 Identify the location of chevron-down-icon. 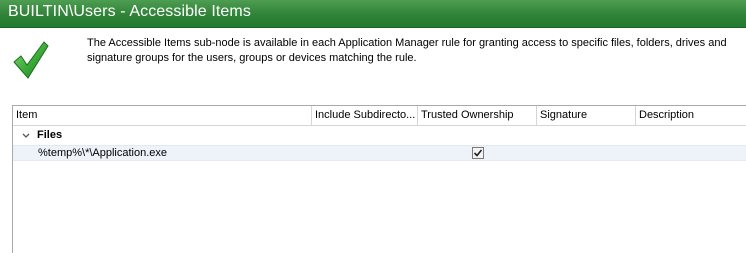
(26, 136).